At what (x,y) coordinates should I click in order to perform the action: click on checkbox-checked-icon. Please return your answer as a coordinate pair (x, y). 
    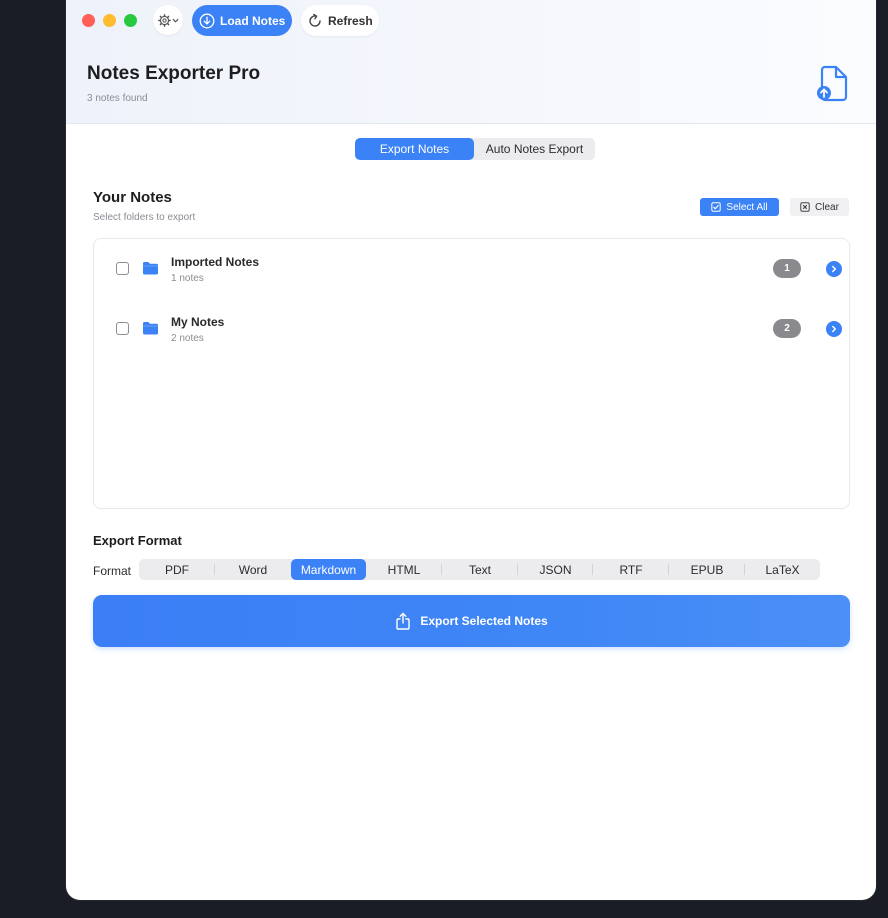
    Looking at the image, I should click on (716, 207).